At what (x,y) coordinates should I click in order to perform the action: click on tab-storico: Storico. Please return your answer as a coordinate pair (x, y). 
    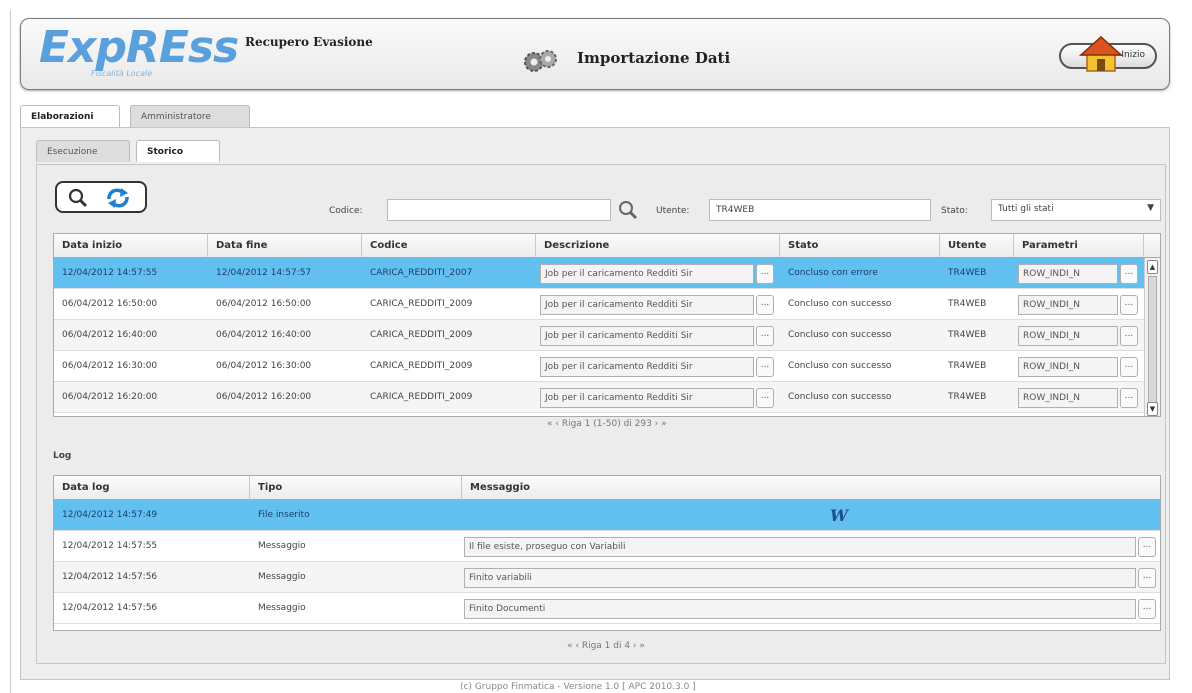
    Looking at the image, I should click on (178, 151).